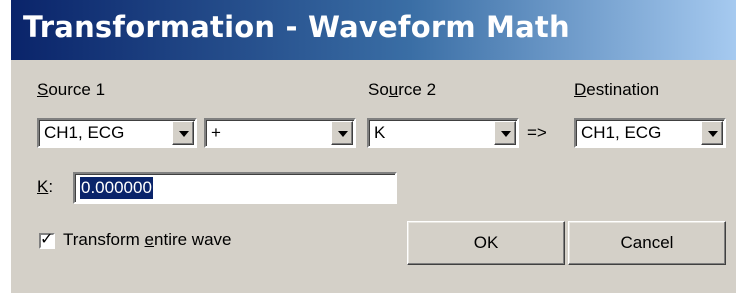 Image resolution: width=736 pixels, height=293 pixels. Describe the element at coordinates (296, 27) in the screenshot. I see `window-title: Transformation - Waveform Math` at that location.